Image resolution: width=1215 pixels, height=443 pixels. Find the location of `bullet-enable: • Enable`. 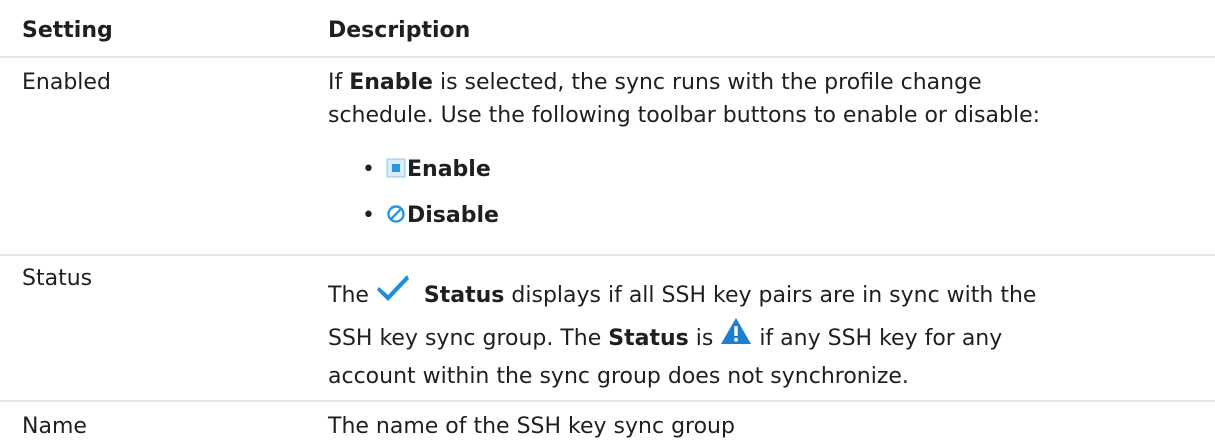

bullet-enable: • Enable is located at coordinates (426, 170).